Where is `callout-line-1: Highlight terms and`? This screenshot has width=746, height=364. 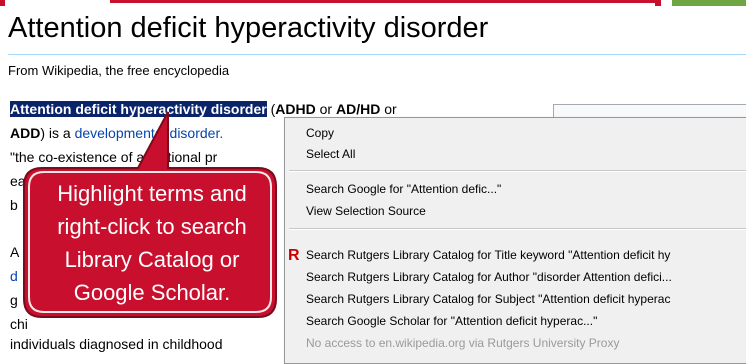
callout-line-1: Highlight terms and is located at coordinates (152, 193).